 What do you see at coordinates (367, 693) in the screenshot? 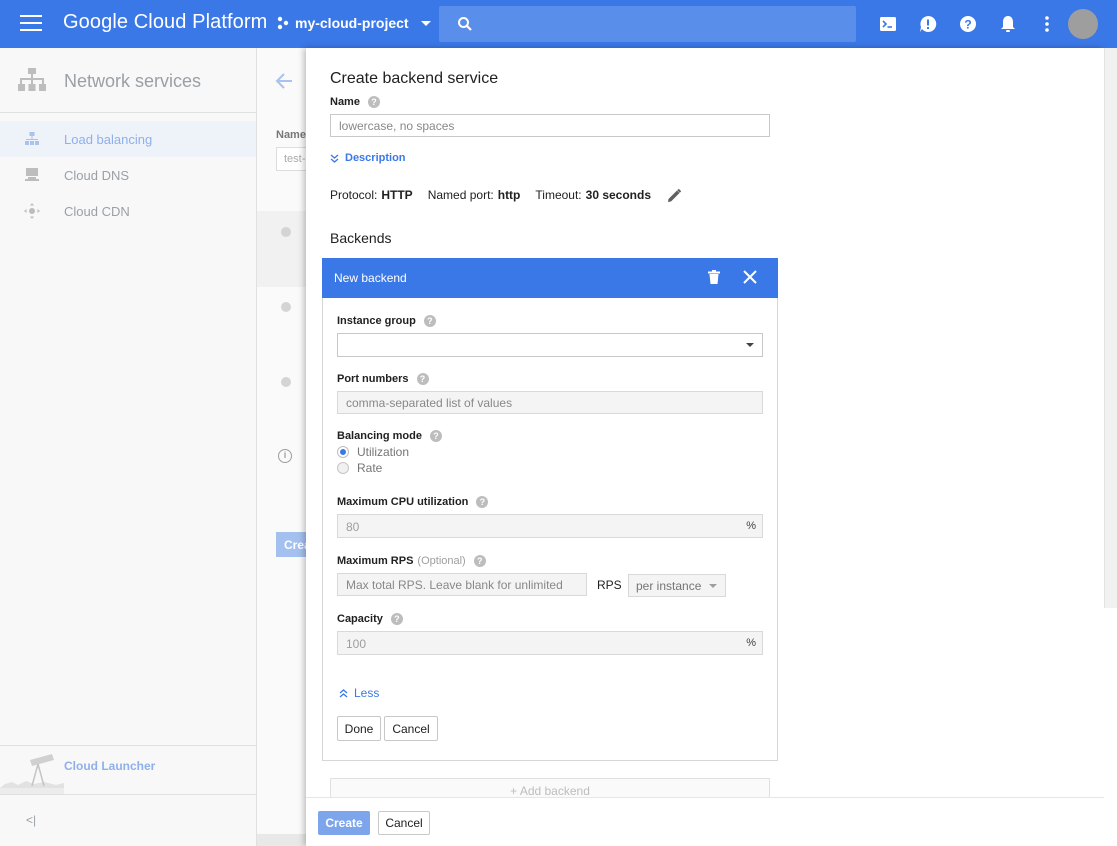
I see `less-link-label: Less` at bounding box center [367, 693].